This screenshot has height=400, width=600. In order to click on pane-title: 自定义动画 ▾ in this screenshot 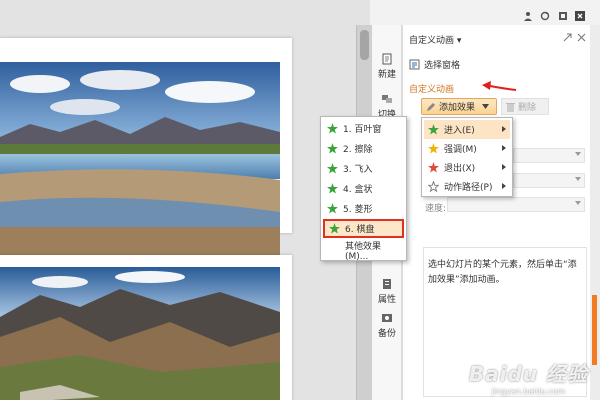, I will do `click(435, 39)`.